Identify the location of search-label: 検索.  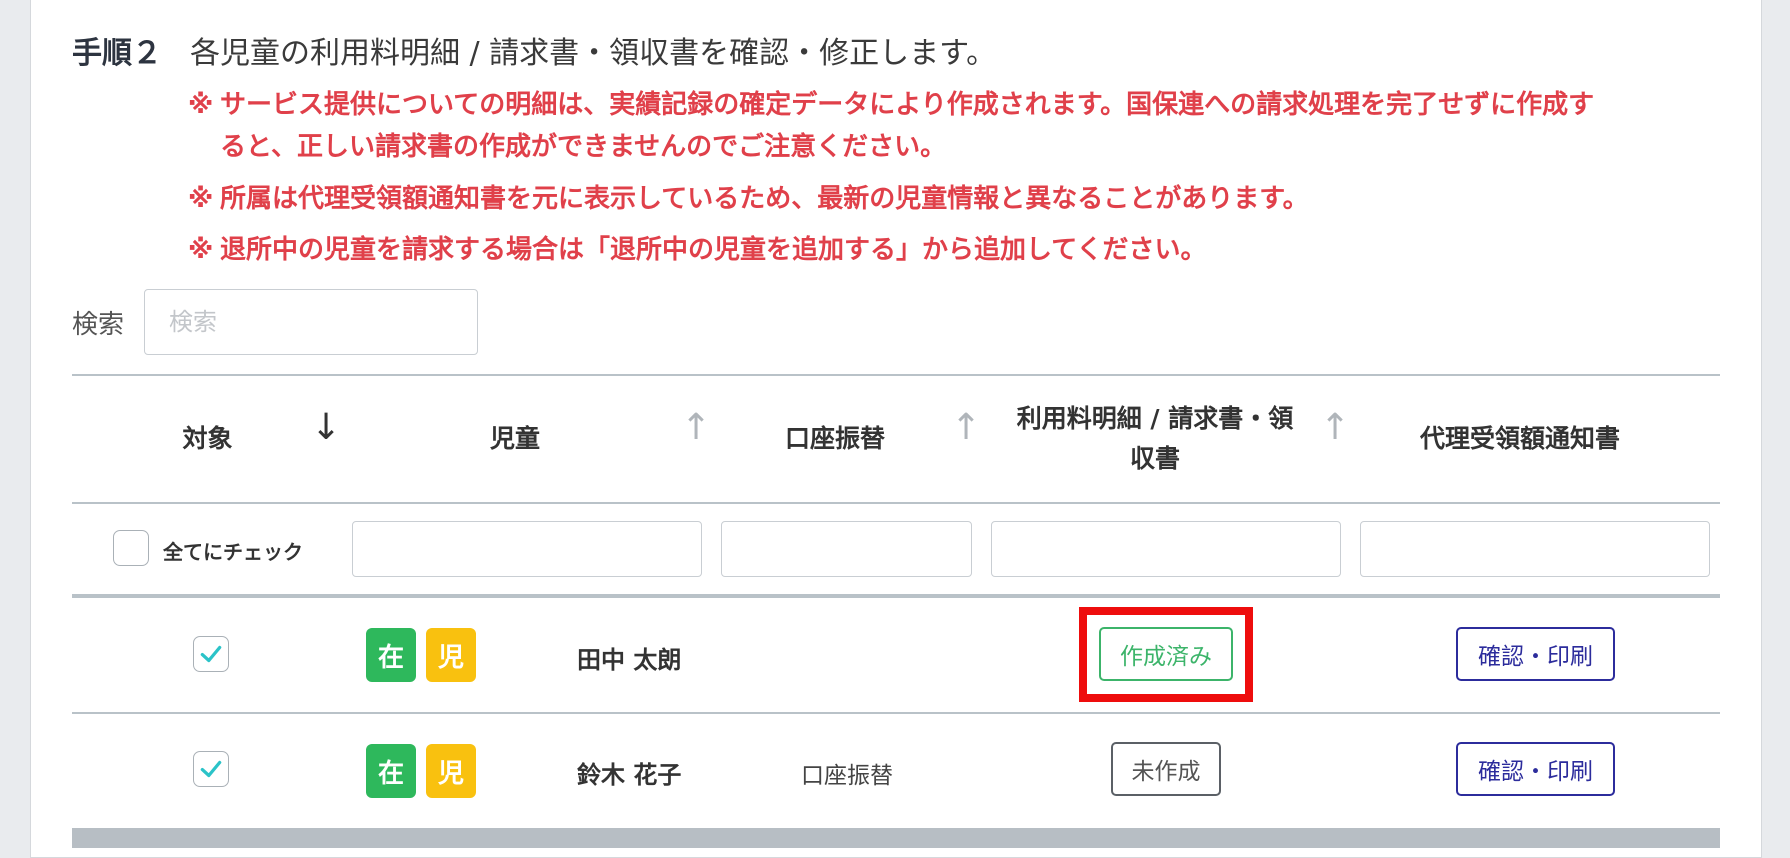
(98, 325).